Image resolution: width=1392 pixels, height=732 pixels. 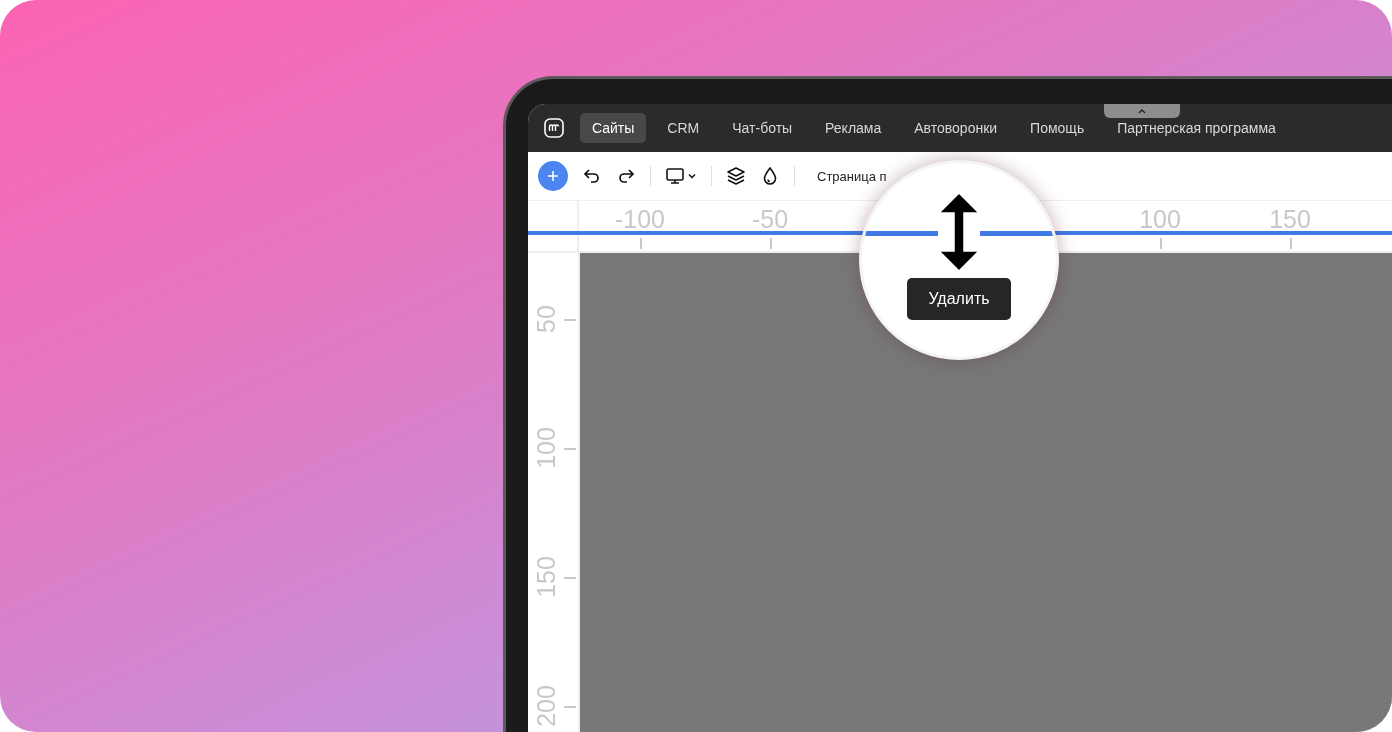 What do you see at coordinates (762, 128) in the screenshot?
I see `nav-tab: Чат-боты` at bounding box center [762, 128].